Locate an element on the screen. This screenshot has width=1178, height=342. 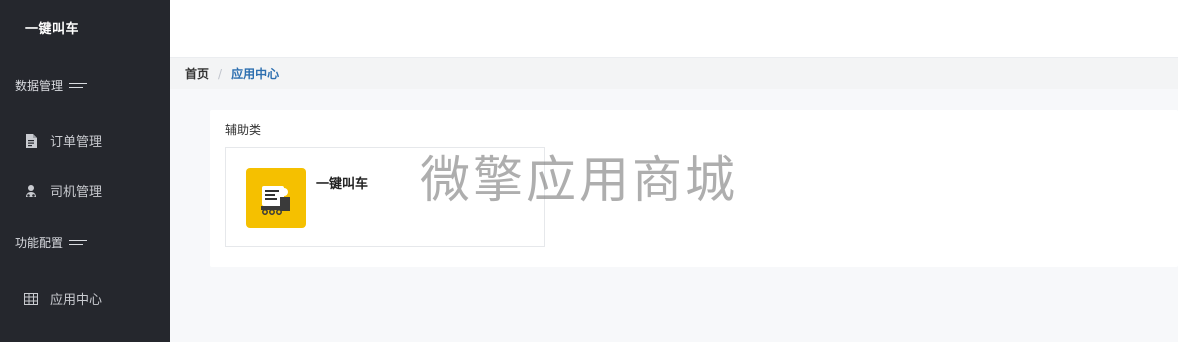
sidebar-group-feature-config: 功能配置 is located at coordinates (51, 242).